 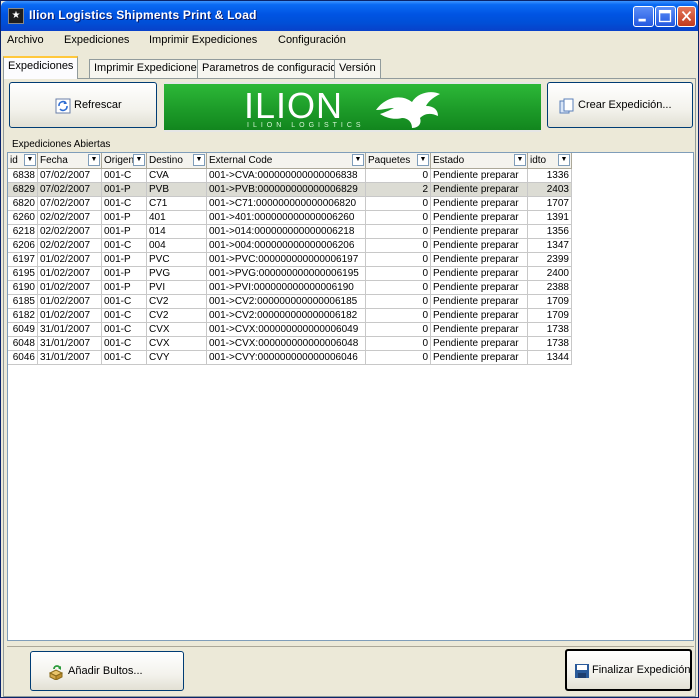 I want to click on minimize-button, so click(x=643, y=16).